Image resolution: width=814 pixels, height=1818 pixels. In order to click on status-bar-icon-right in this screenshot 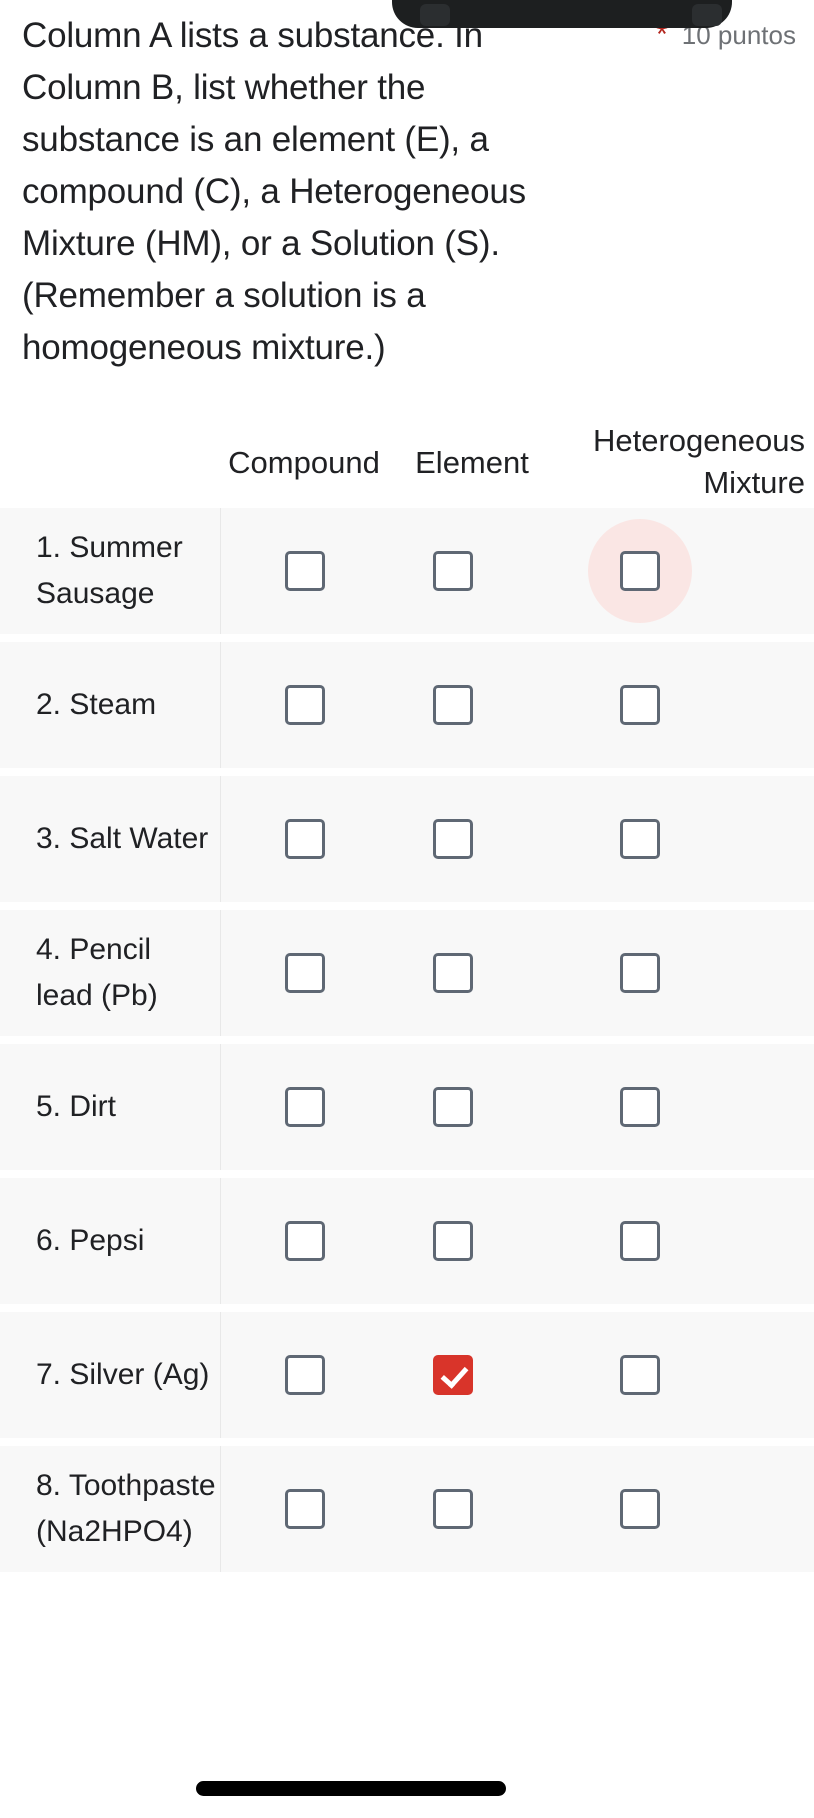, I will do `click(707, 15)`.